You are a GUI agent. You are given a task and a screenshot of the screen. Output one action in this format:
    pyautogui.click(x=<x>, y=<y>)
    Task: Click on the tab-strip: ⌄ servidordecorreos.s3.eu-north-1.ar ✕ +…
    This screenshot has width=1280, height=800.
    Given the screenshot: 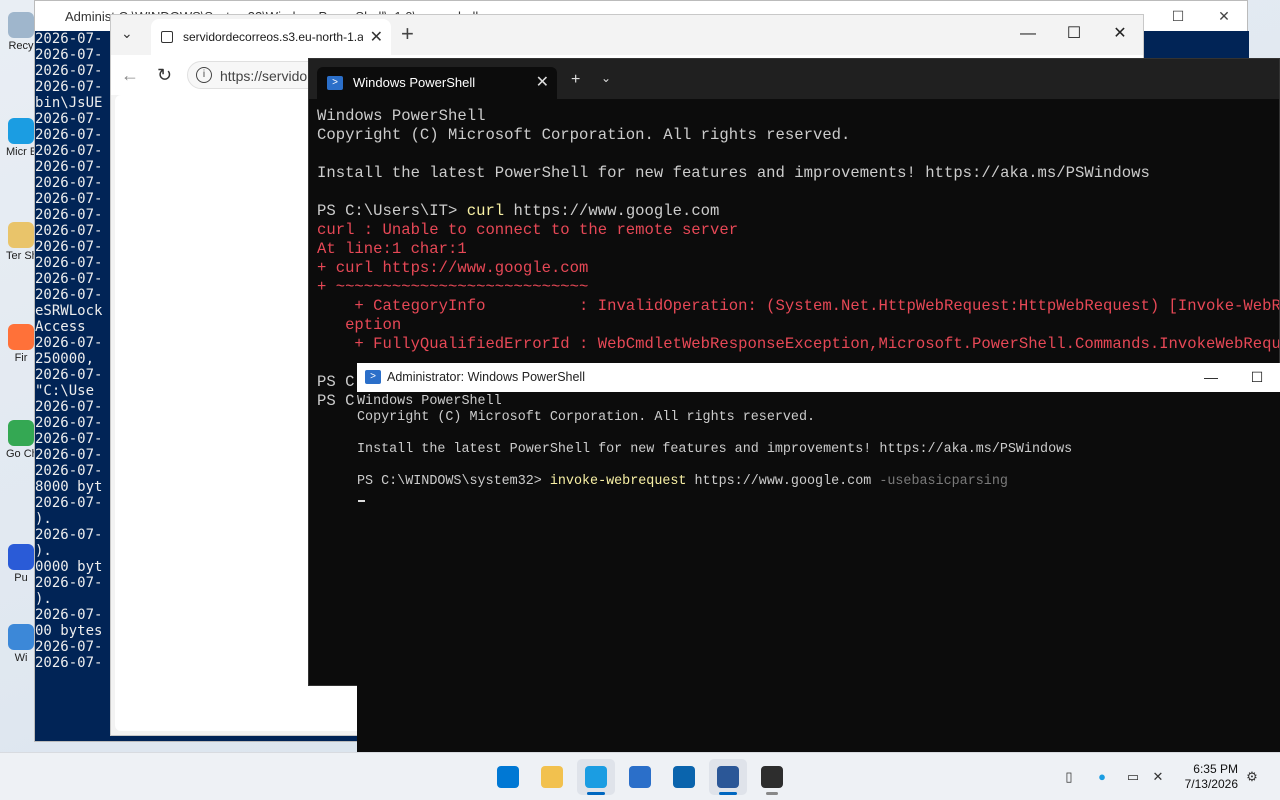 What is the action you would take?
    pyautogui.click(x=627, y=35)
    